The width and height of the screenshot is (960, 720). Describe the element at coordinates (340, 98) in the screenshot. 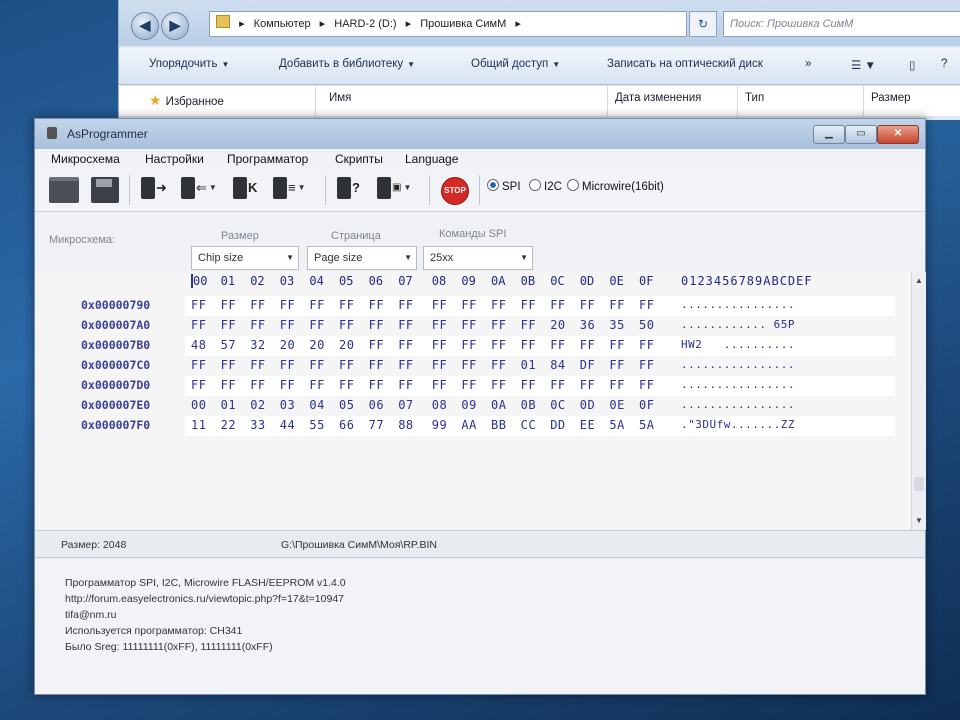

I see `column-name: Имя` at that location.